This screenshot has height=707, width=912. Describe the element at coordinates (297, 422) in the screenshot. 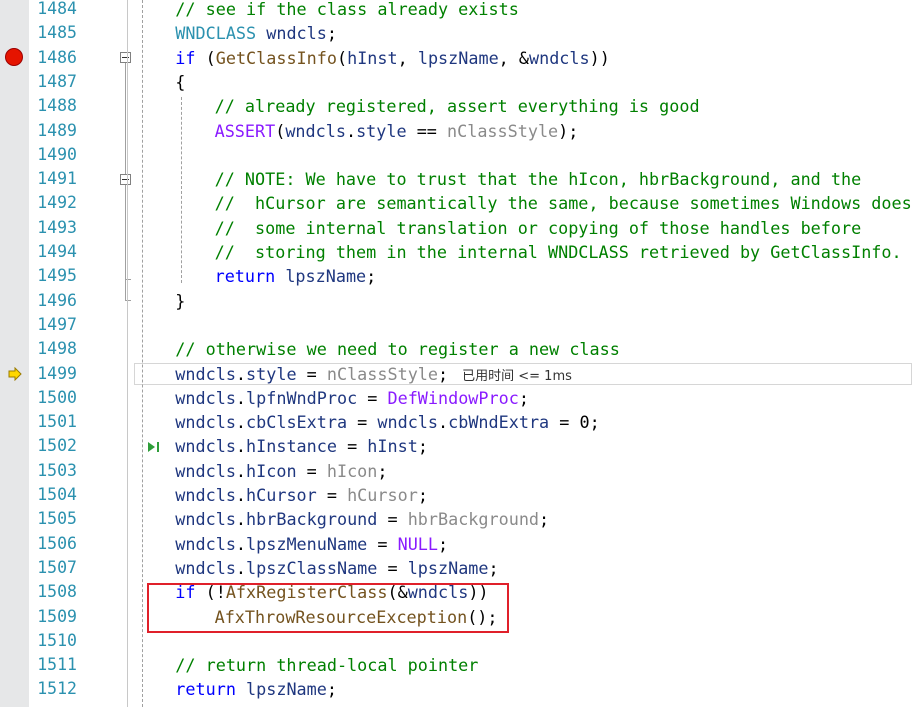

I see `code-token: cbClsExtra` at that location.